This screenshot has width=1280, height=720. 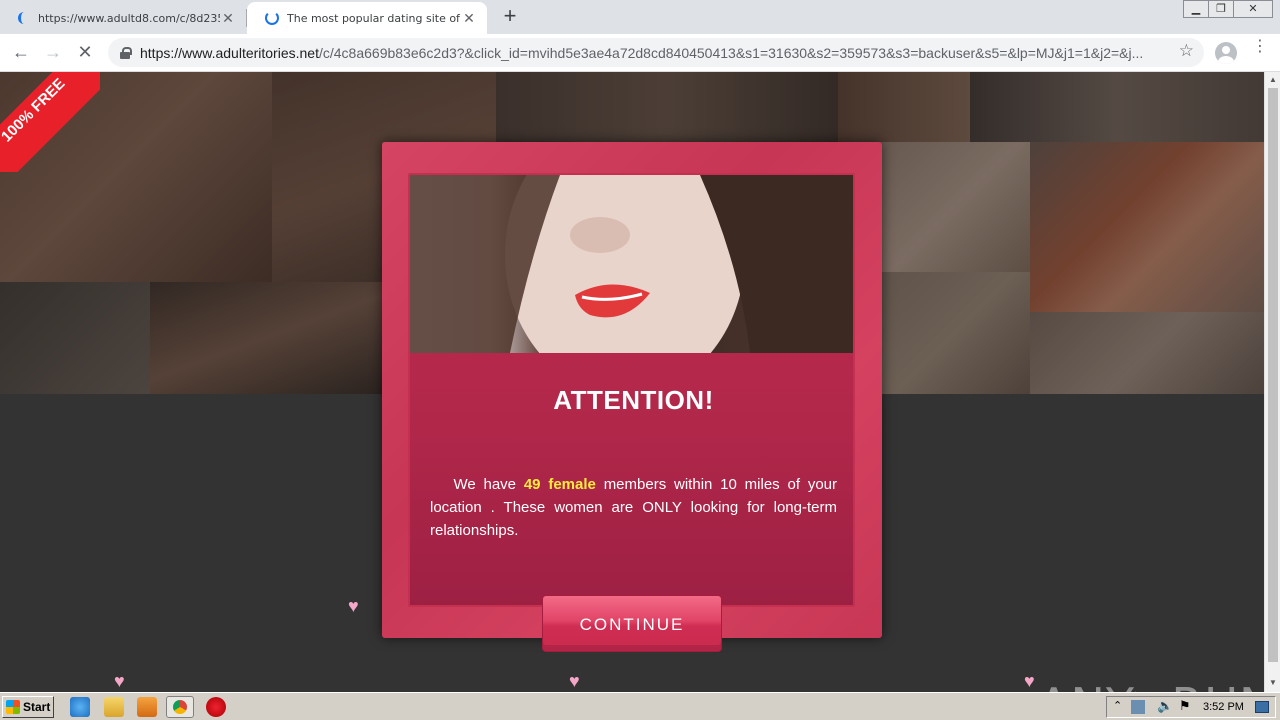 What do you see at coordinates (1138, 707) in the screenshot?
I see `network-icon` at bounding box center [1138, 707].